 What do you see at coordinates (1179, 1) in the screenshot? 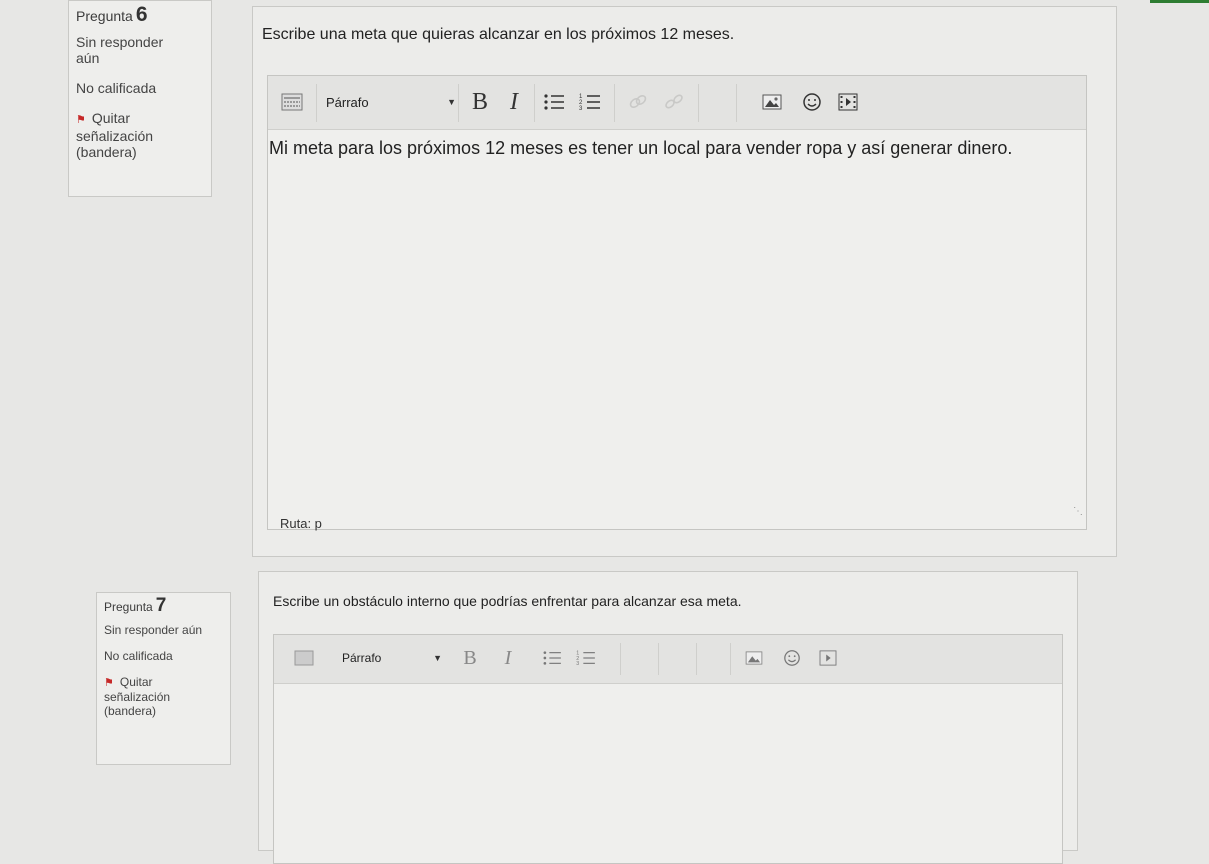
I see `top-accent-bar` at bounding box center [1179, 1].